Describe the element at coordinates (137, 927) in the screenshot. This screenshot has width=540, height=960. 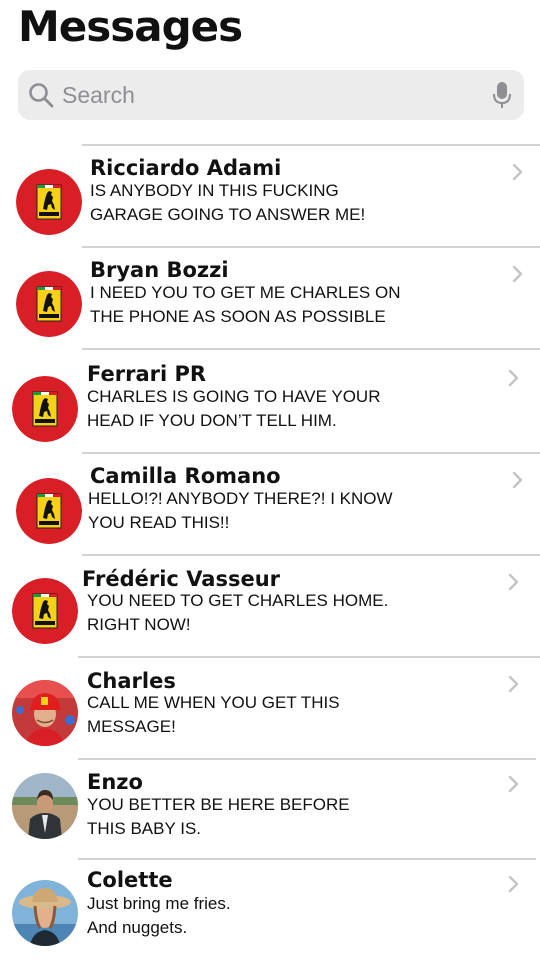
I see `message-preview-line: And nuggets.` at that location.